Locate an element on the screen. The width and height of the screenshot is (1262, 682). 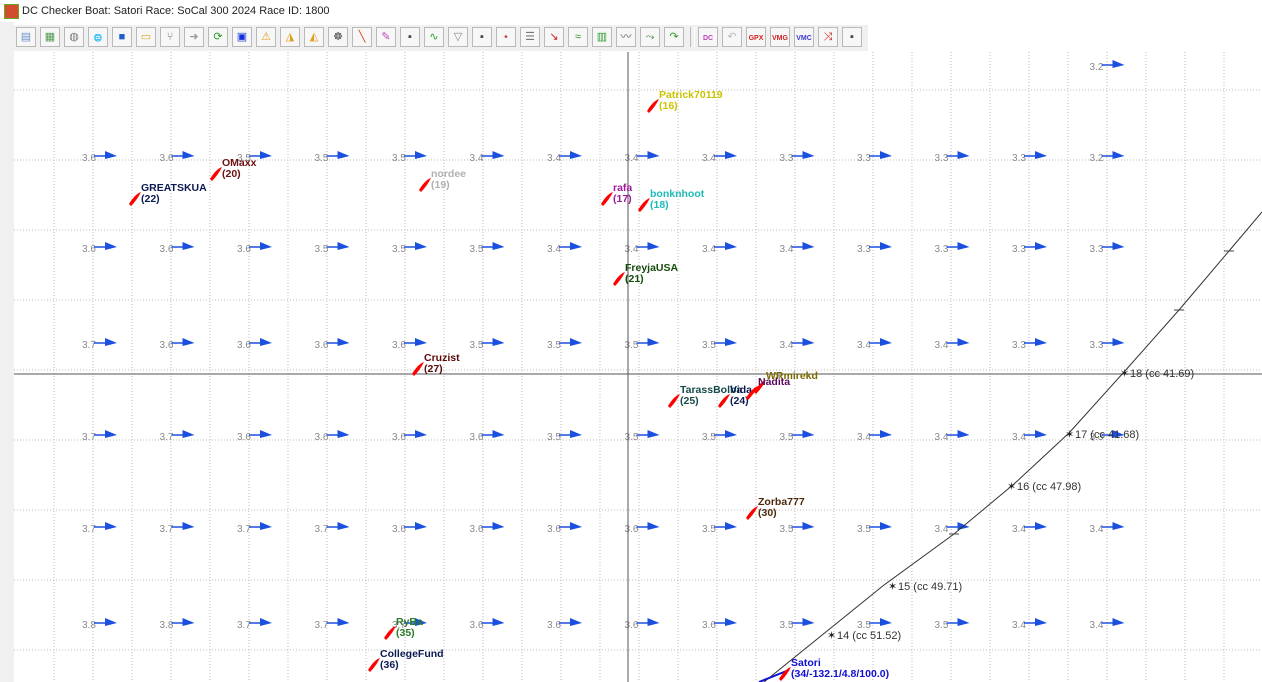
warning-button: ⚠ is located at coordinates (266, 37).